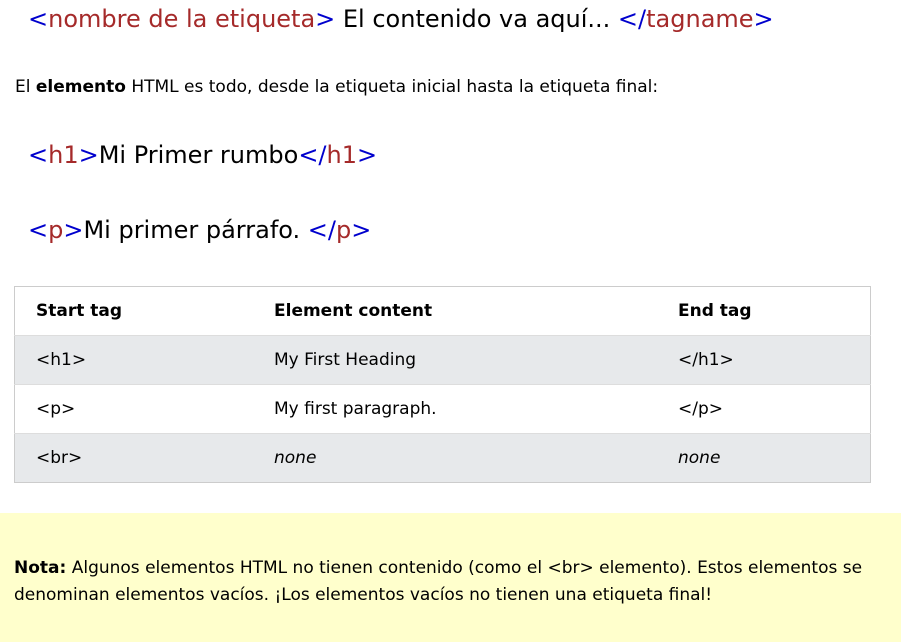 The image size is (901, 642). I want to click on intro-bold-term: elemento, so click(80, 87).